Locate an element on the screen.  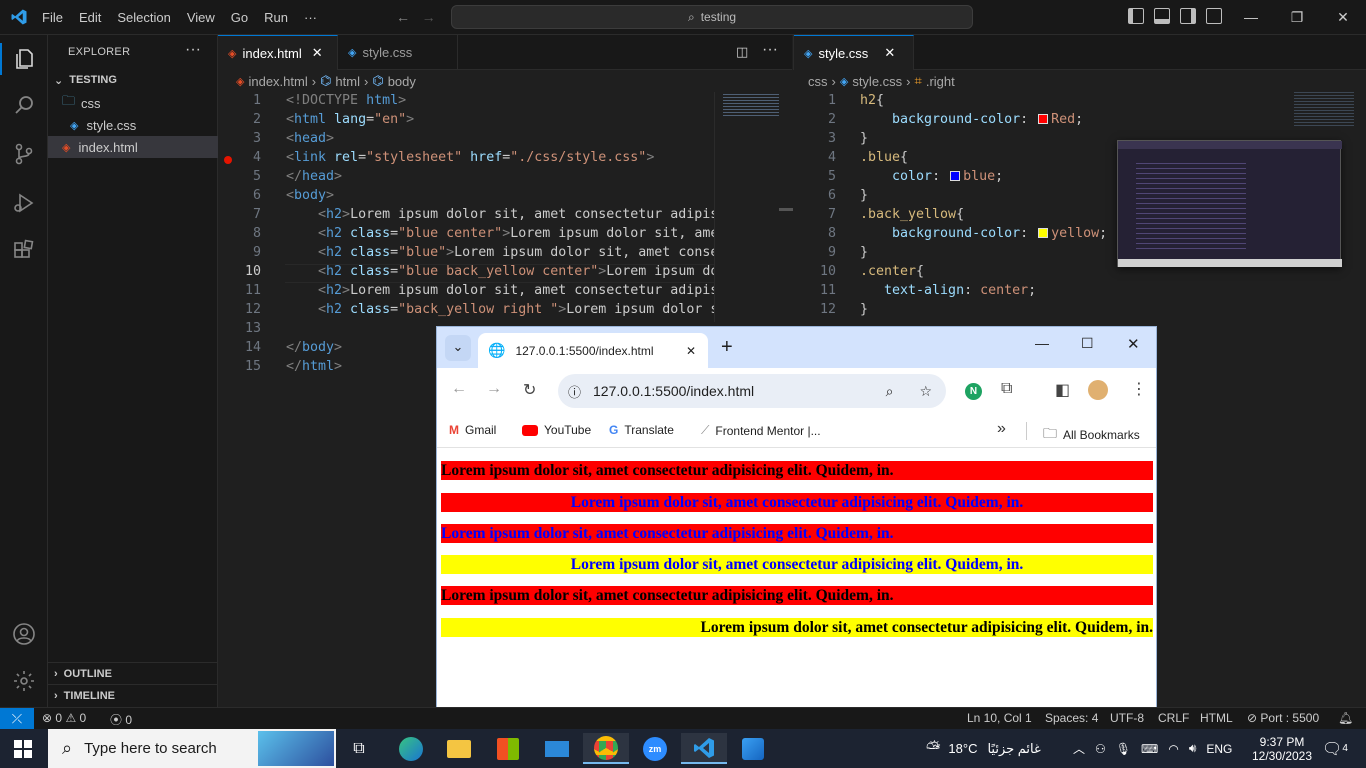
back-arrow-icon: ← is located at coordinates (459, 389).